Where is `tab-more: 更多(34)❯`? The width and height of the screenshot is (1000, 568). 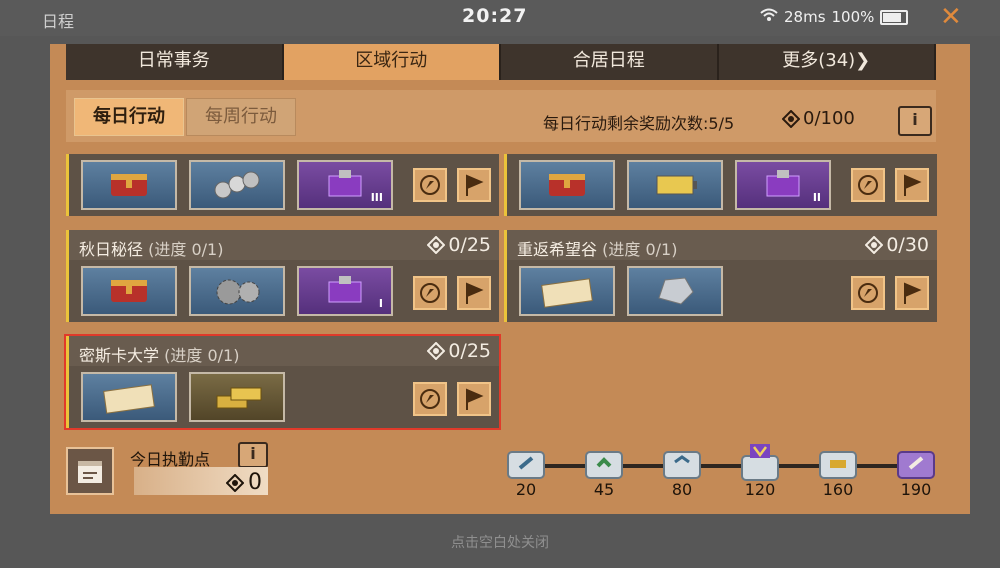
tab-more: 更多(34)❯ is located at coordinates (827, 62).